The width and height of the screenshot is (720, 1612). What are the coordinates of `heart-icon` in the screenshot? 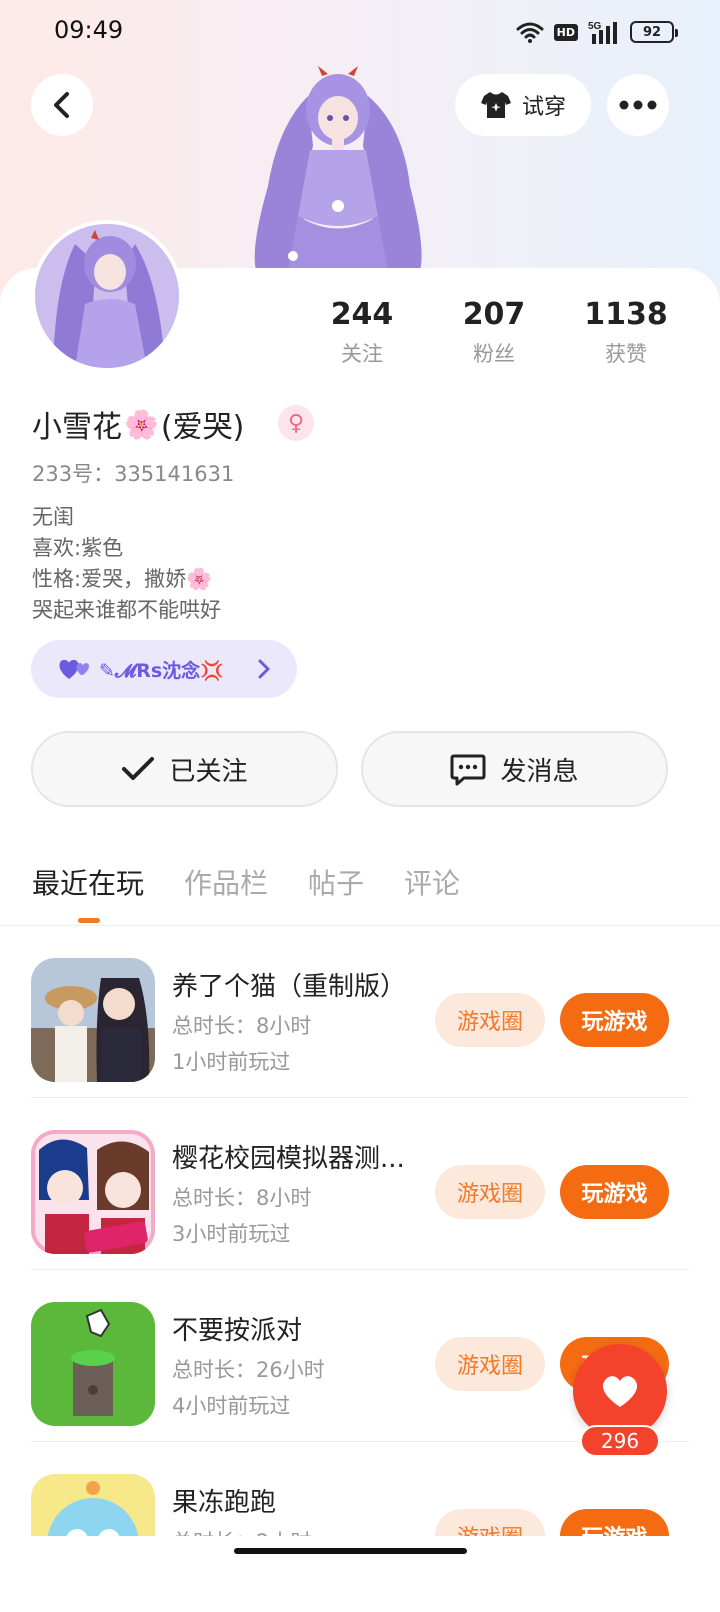 It's located at (620, 1391).